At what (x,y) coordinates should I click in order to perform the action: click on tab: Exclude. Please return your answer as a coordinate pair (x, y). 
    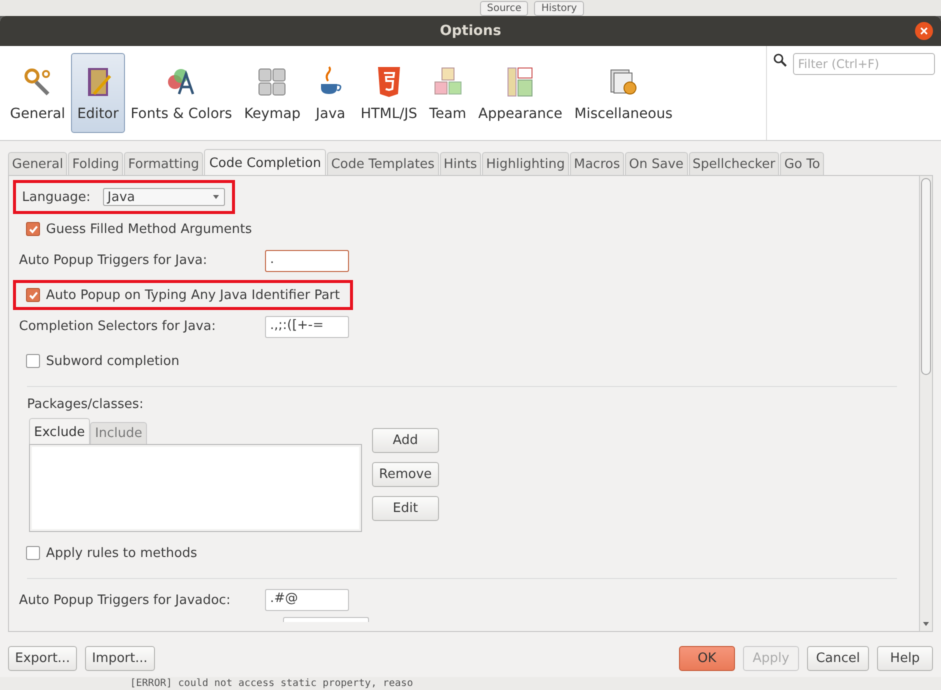
    Looking at the image, I should click on (59, 431).